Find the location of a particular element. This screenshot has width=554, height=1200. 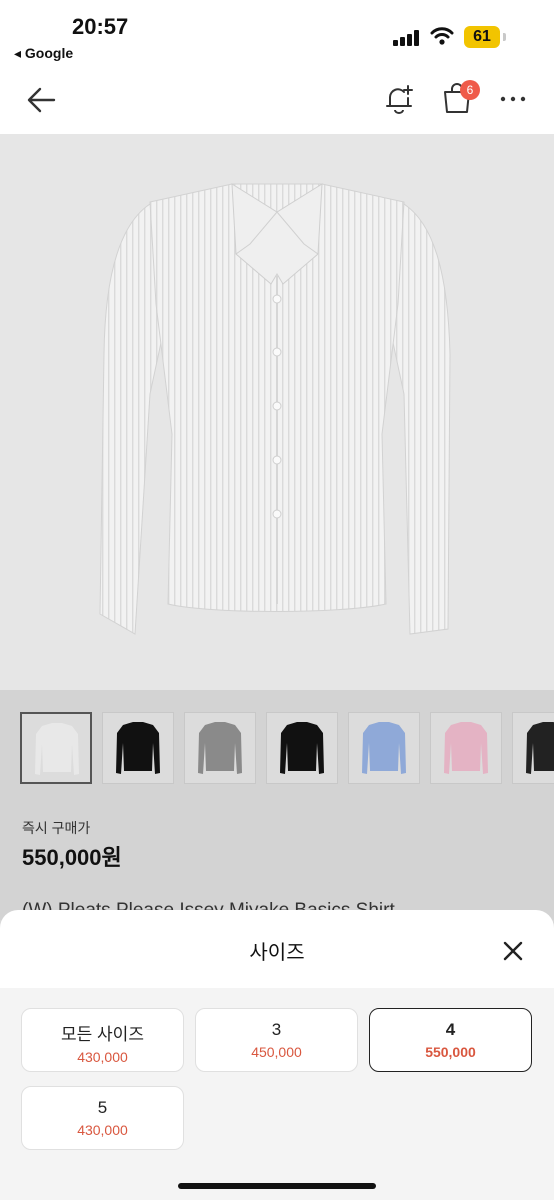

back-to-app-link: ◂ Google is located at coordinates (43, 53).